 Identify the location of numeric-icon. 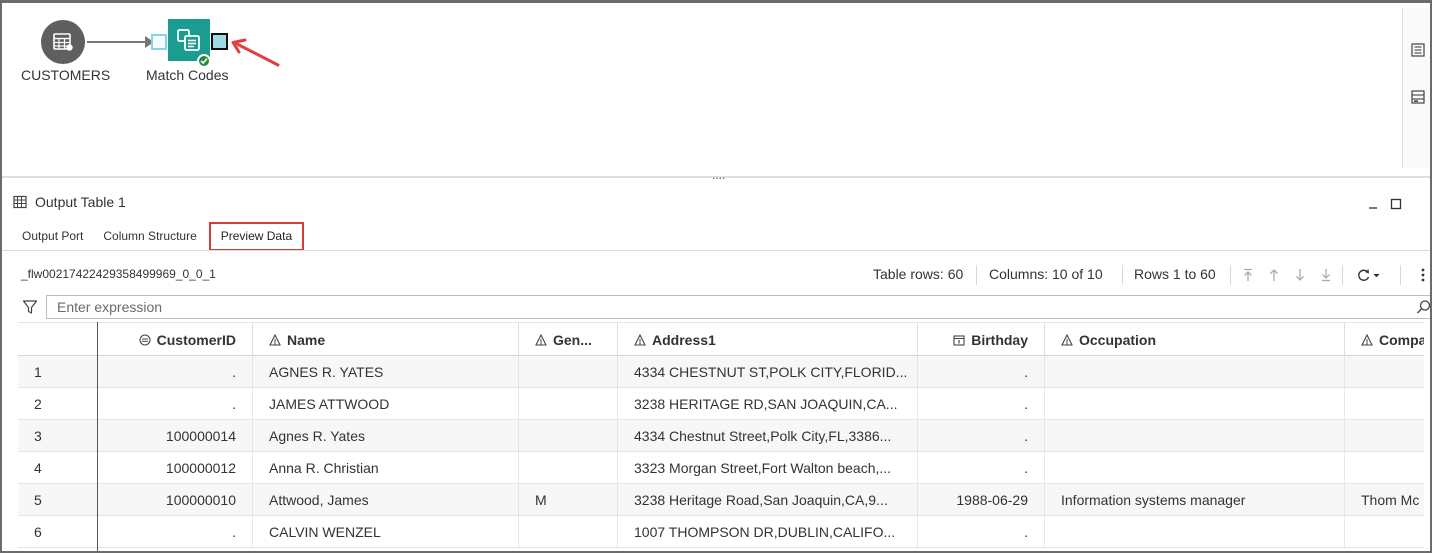
(145, 339).